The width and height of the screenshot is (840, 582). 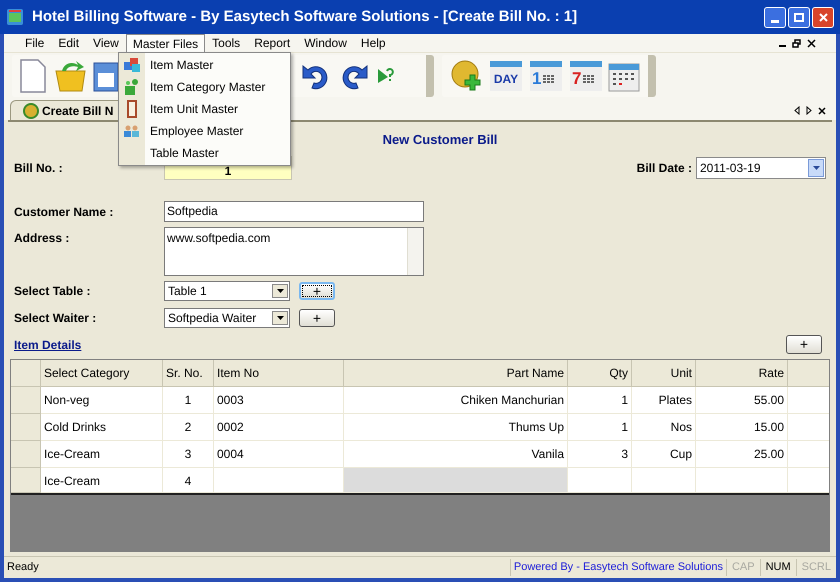 What do you see at coordinates (440, 140) in the screenshot?
I see `form-heading: New Customer Bill` at bounding box center [440, 140].